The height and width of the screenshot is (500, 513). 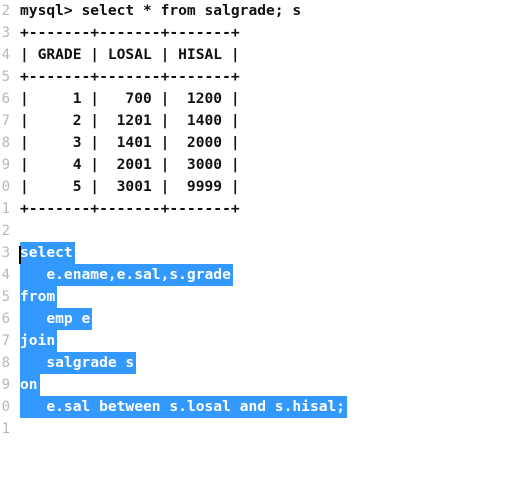 I want to click on table-row: | 2 | 1201 | 1400 |, so click(x=130, y=121).